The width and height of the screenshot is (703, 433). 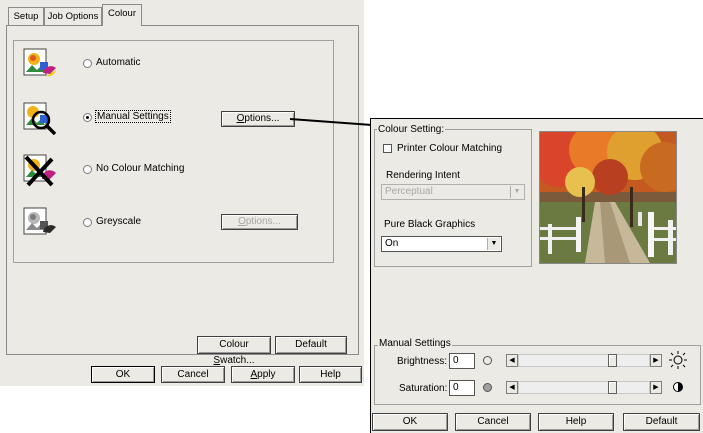 What do you see at coordinates (512, 387) in the screenshot?
I see `saturation-decrease-button: ◀` at bounding box center [512, 387].